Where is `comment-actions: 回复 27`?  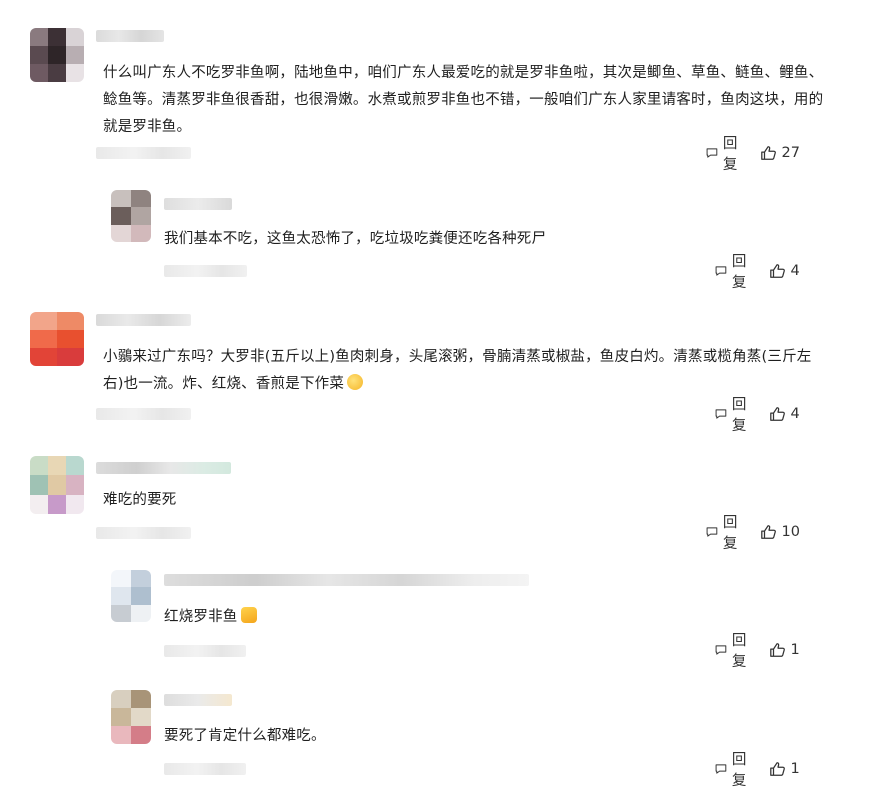 comment-actions: 回复 27 is located at coordinates (752, 154).